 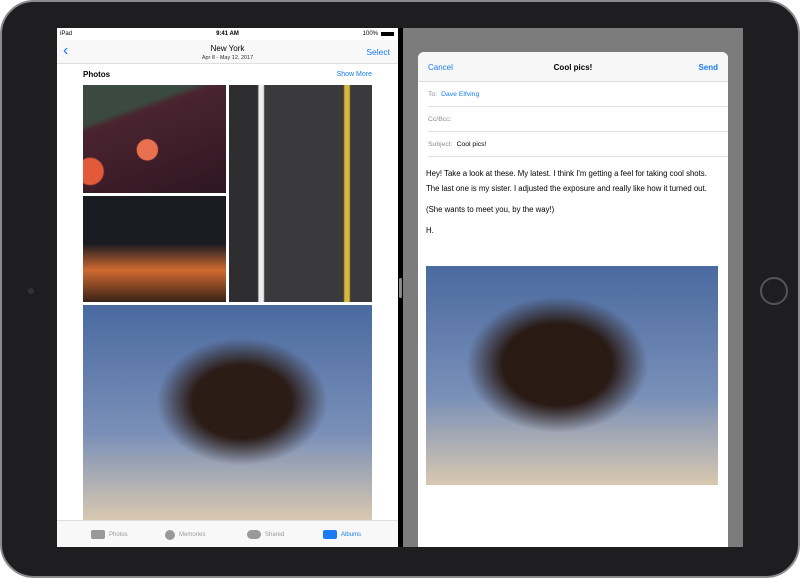 I want to click on tab-bar: Photos Memories Shared Albums, so click(x=227, y=533).